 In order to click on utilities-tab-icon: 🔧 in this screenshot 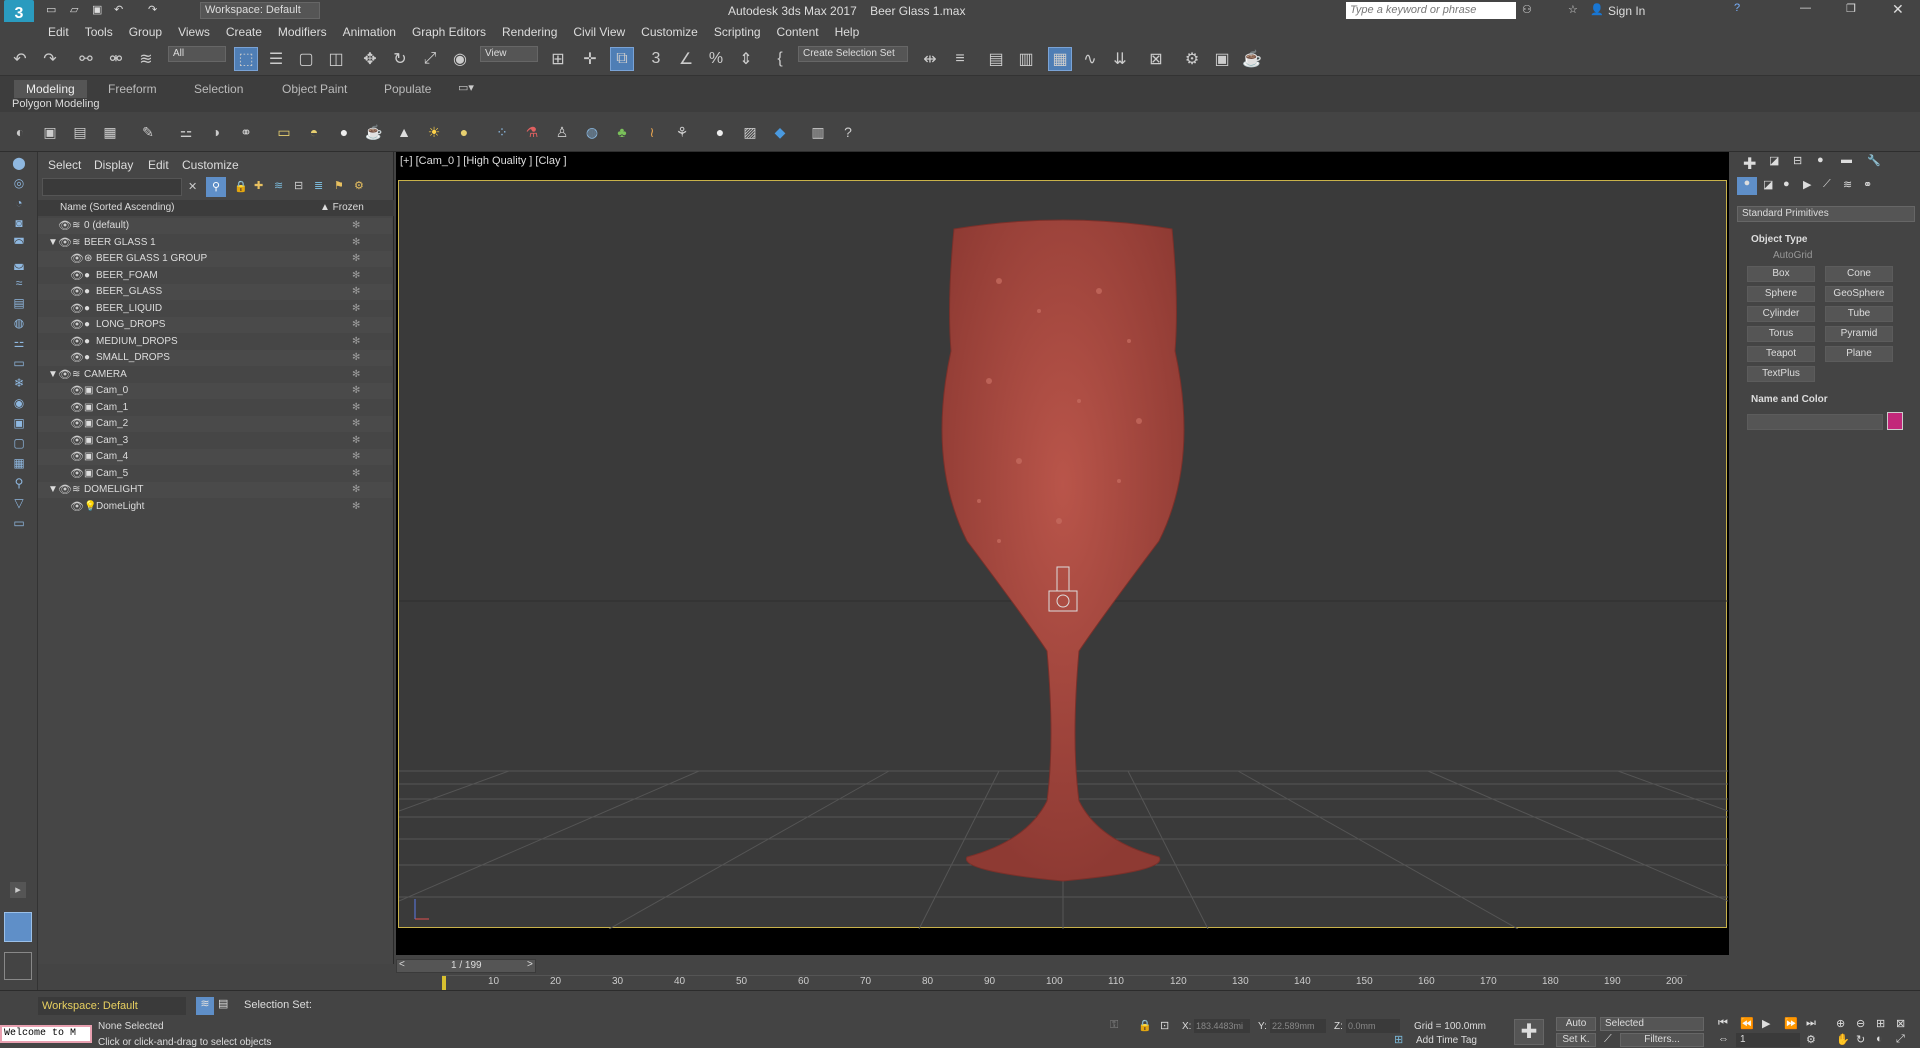, I will do `click(1874, 160)`.